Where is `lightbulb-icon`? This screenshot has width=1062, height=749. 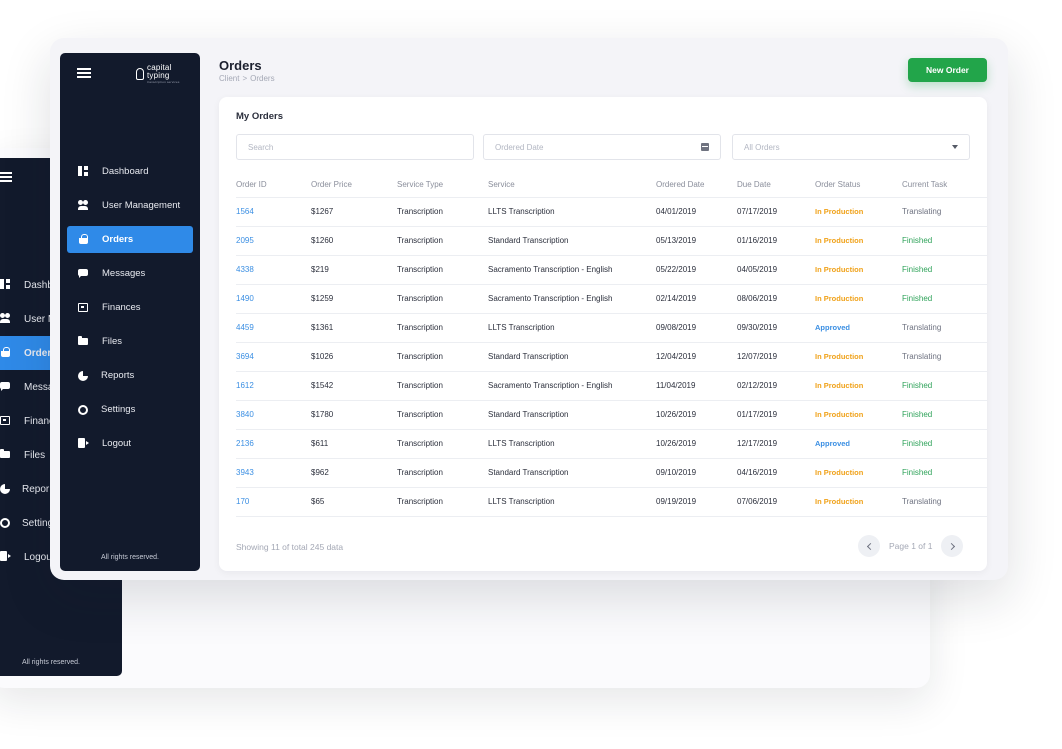 lightbulb-icon is located at coordinates (140, 74).